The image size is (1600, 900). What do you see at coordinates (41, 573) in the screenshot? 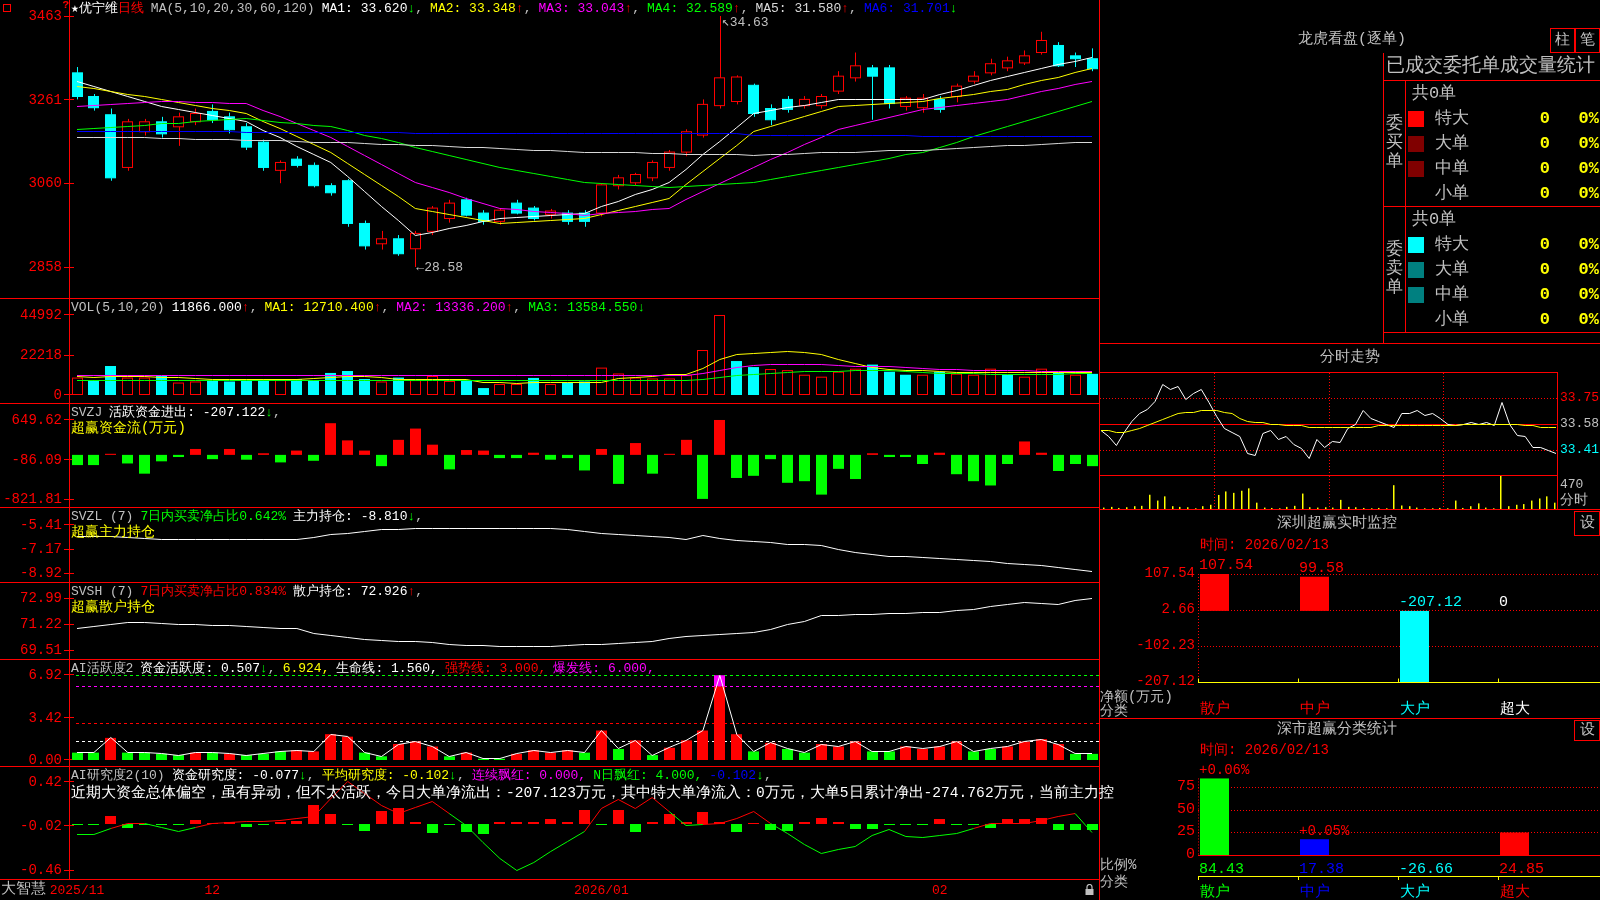
I see `axis-label: -8.92` at bounding box center [41, 573].